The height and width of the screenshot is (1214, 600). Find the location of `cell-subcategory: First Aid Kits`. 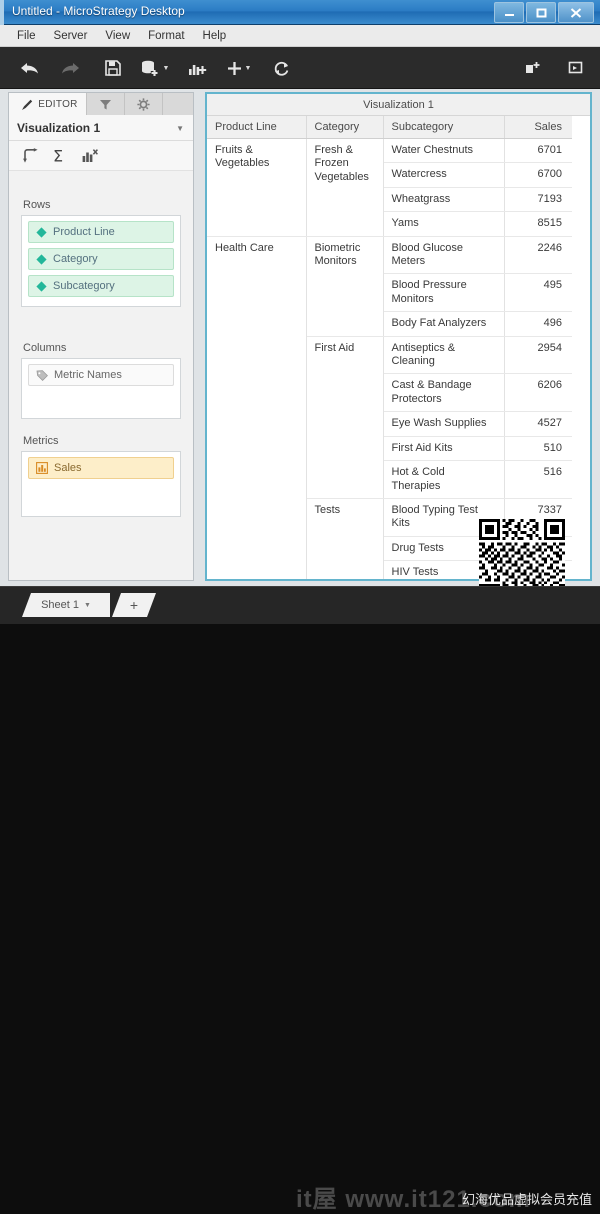

cell-subcategory: First Aid Kits is located at coordinates (444, 449).